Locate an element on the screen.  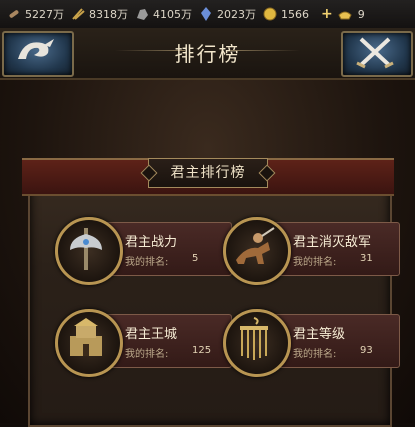
close-button is located at coordinates (377, 54).